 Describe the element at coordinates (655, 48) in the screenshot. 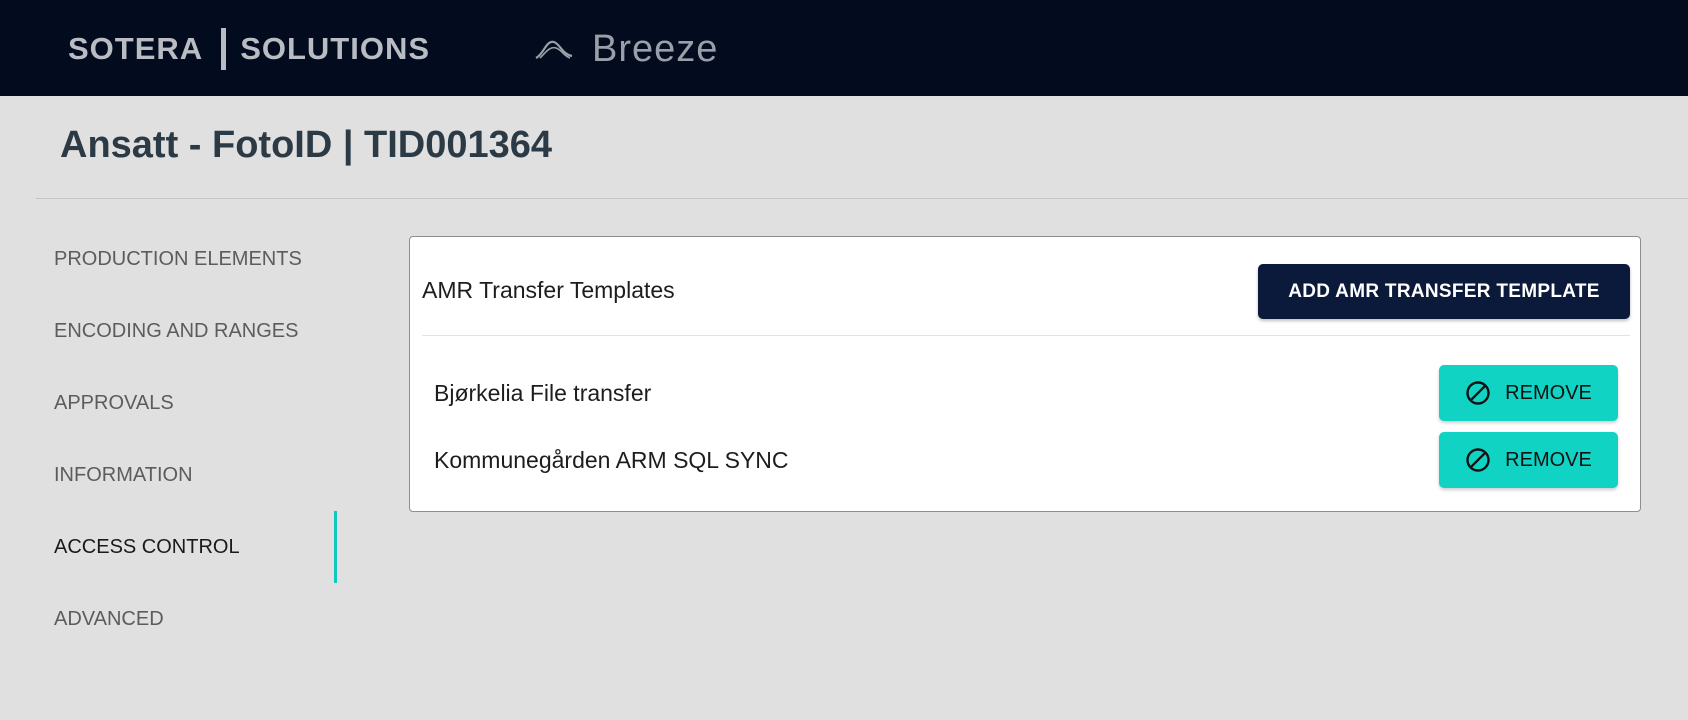

I see `product-name: Breeze` at that location.